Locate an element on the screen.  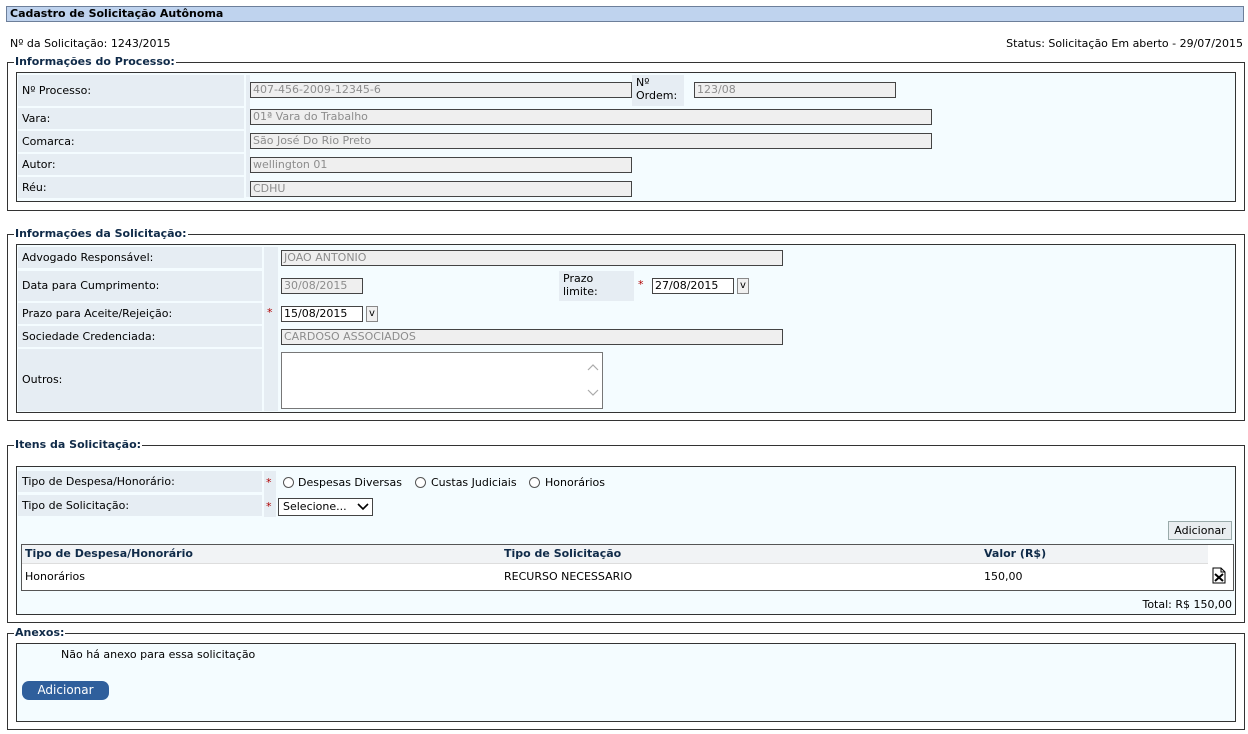
items-total: Total: R$ 150,00 is located at coordinates (1187, 604).